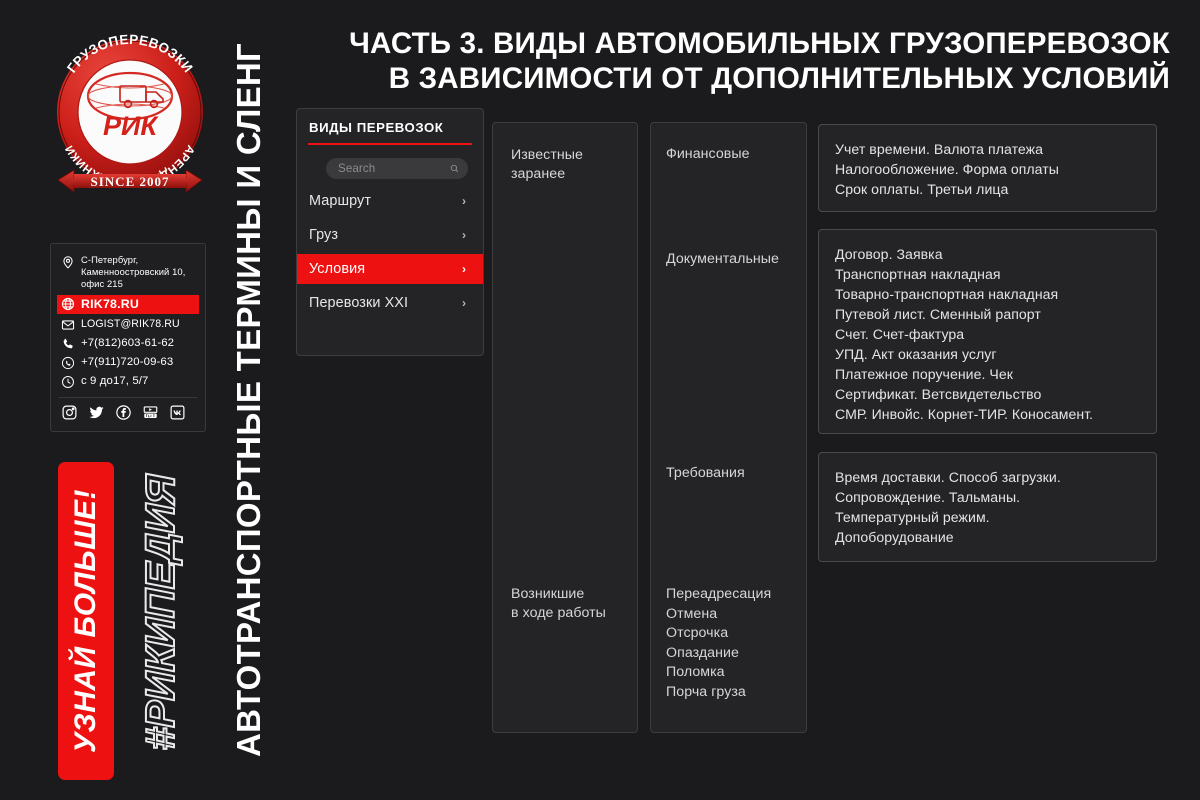  What do you see at coordinates (390, 269) in the screenshot?
I see `menu-item-usloviya: Условия ›` at bounding box center [390, 269].